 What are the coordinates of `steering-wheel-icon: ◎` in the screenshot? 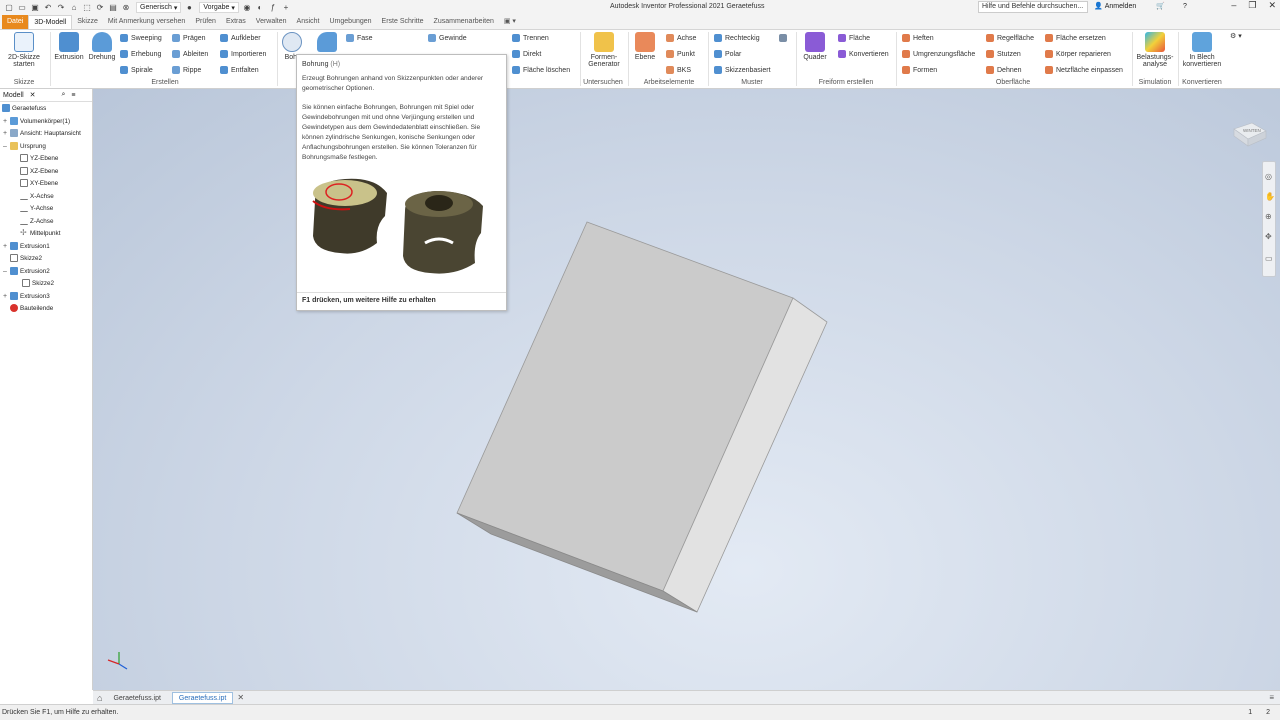 It's located at (1268, 176).